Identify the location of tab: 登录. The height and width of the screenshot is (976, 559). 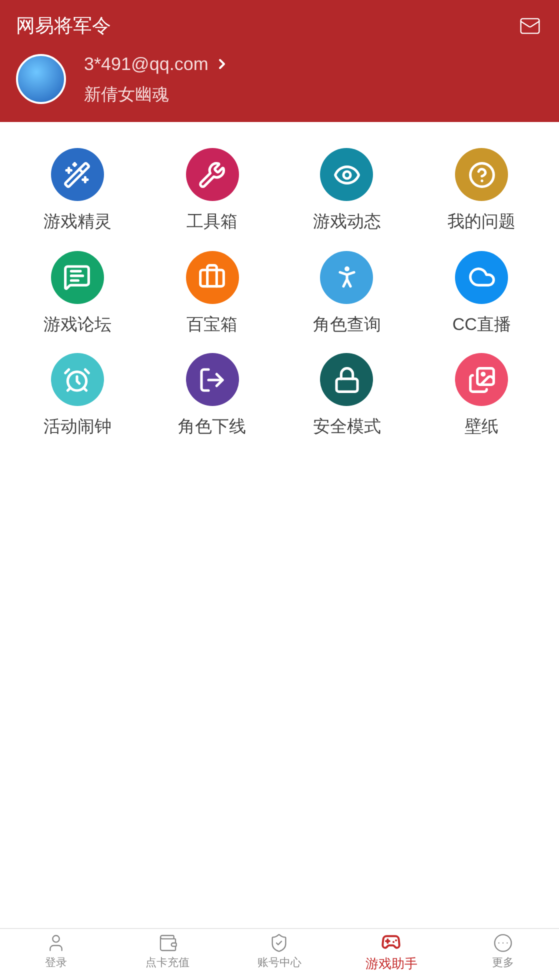
(56, 952).